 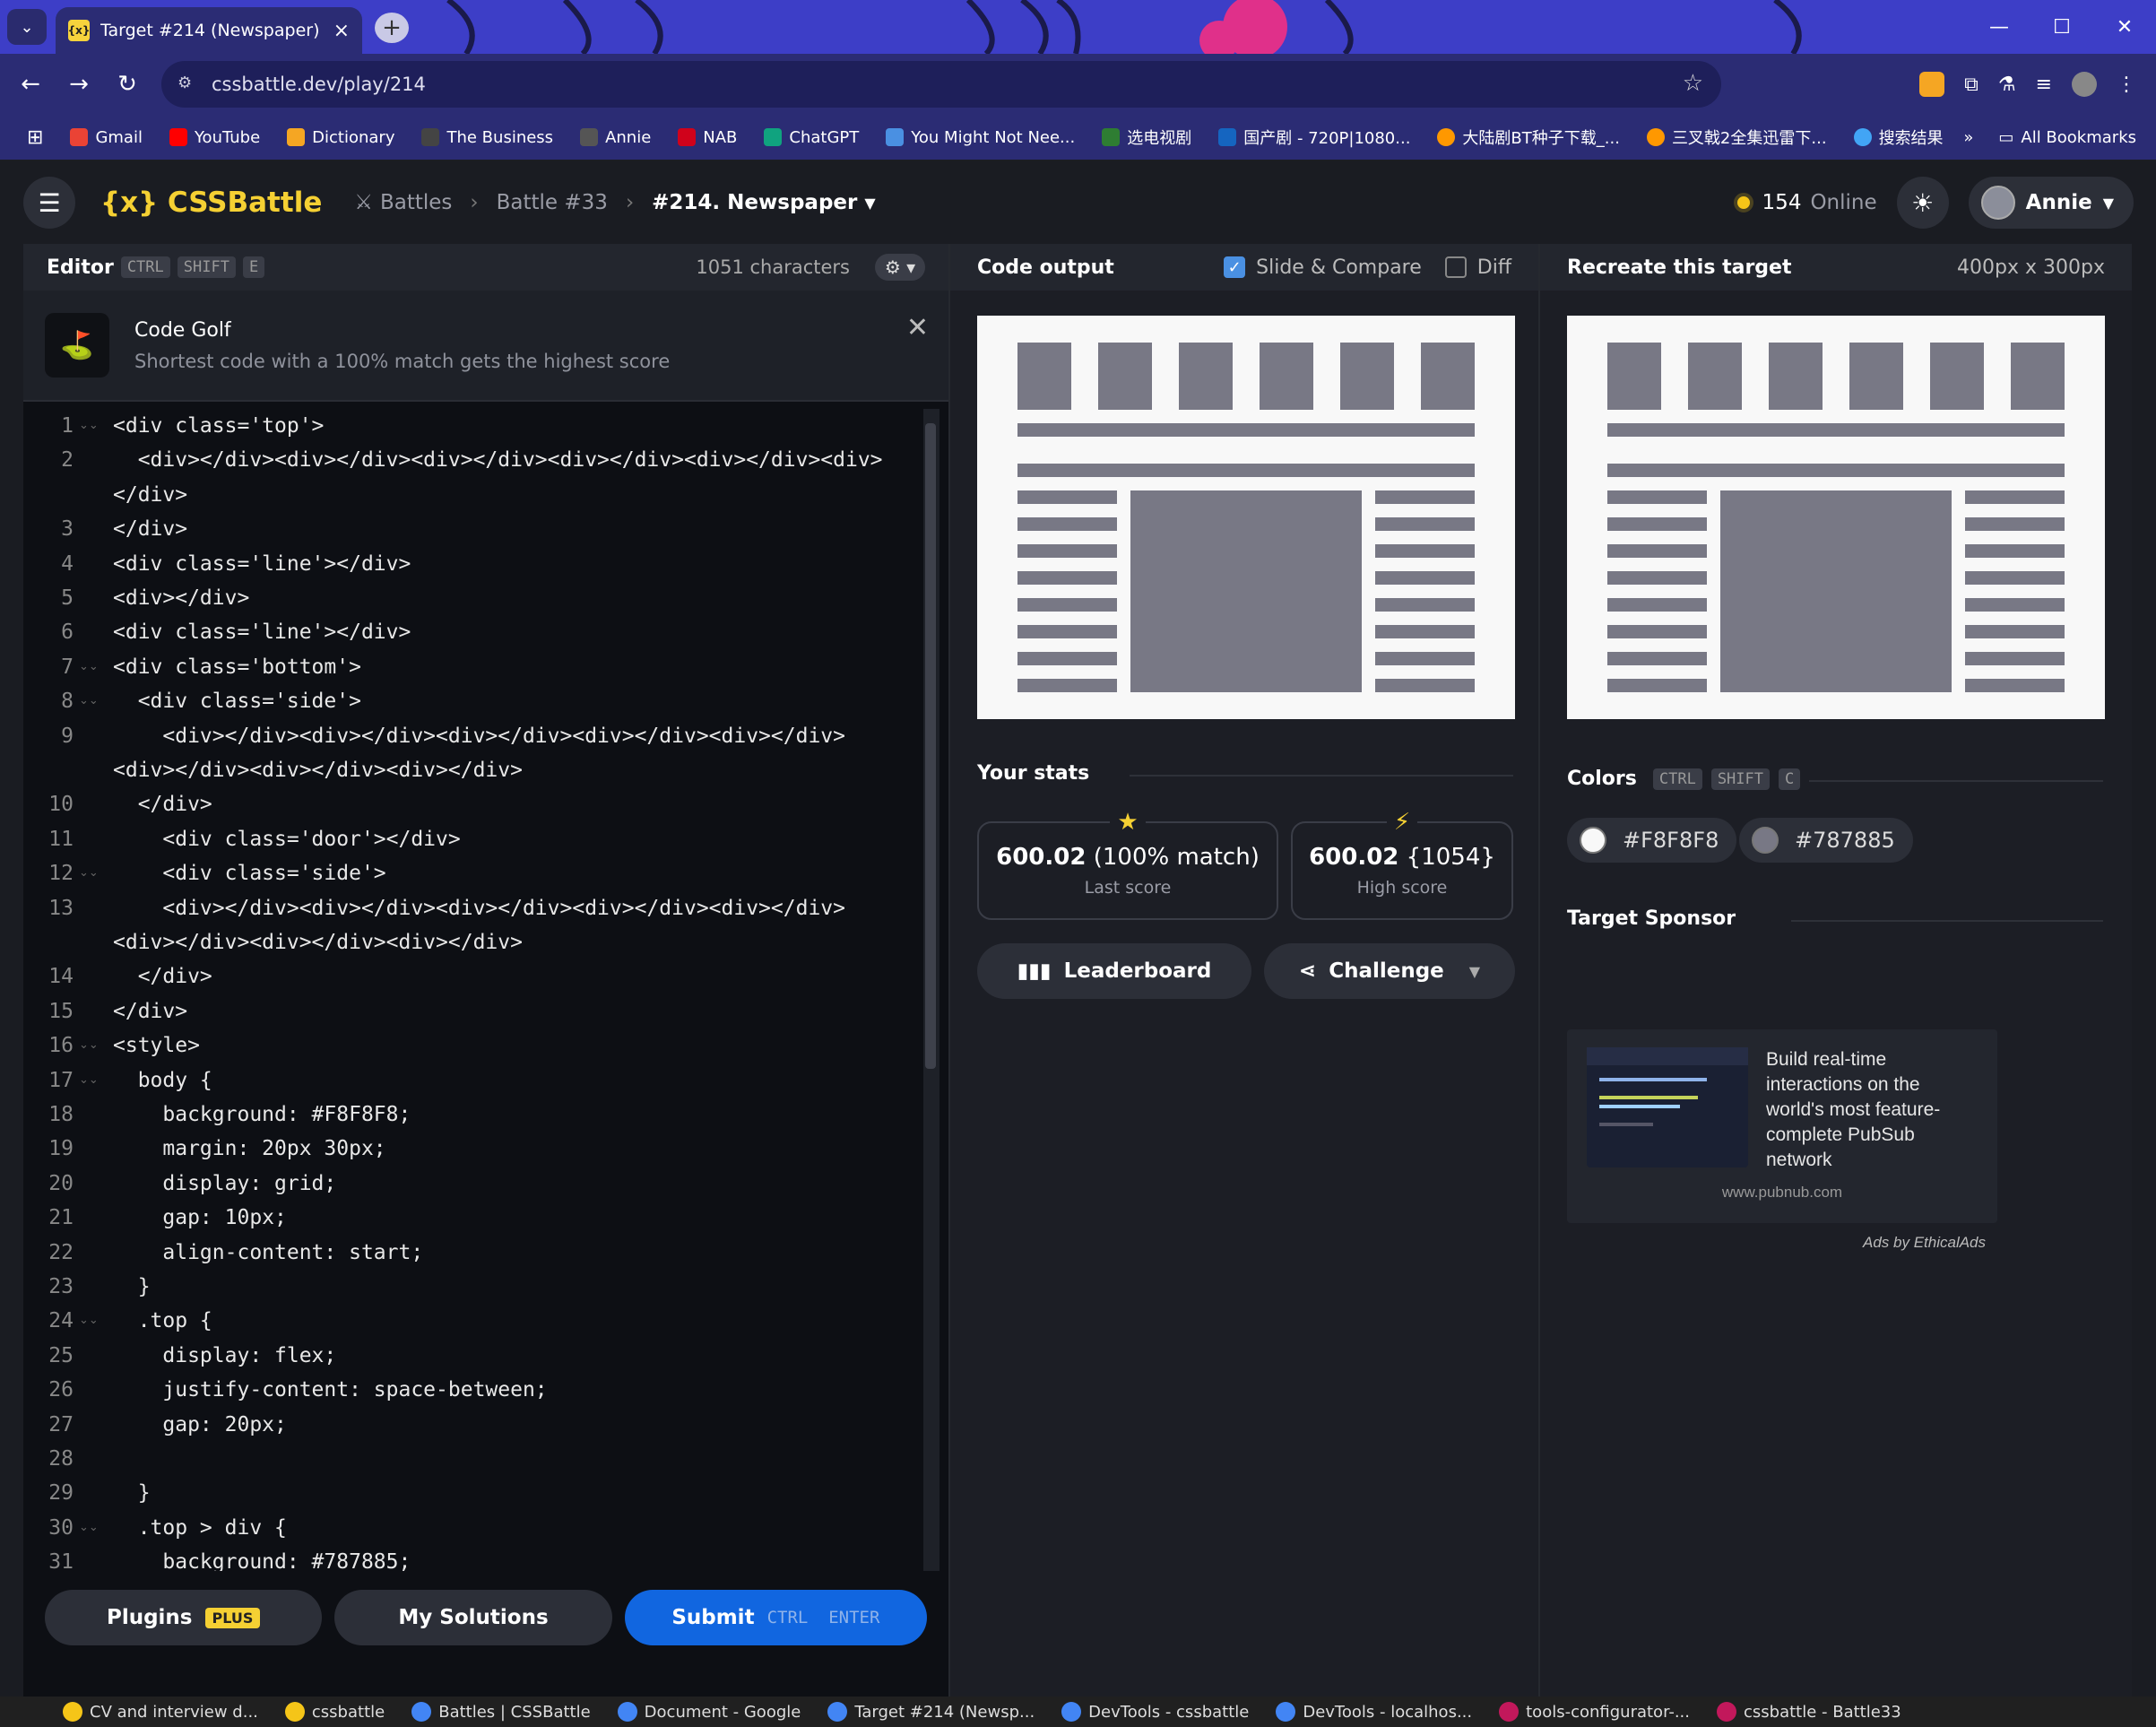 What do you see at coordinates (487, 137) in the screenshot?
I see `bookmark-item: The Business` at bounding box center [487, 137].